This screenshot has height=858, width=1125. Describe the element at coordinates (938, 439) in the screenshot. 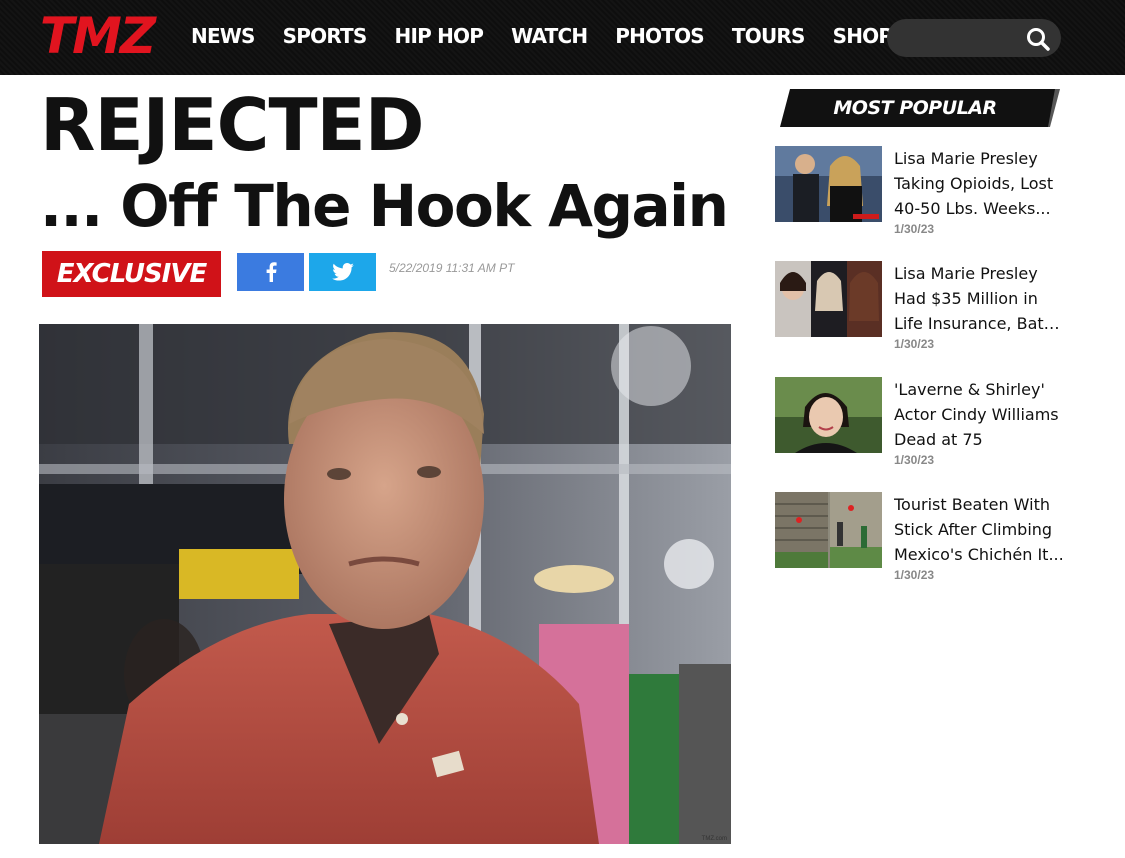

I see `title-line: Dead at 75` at that location.